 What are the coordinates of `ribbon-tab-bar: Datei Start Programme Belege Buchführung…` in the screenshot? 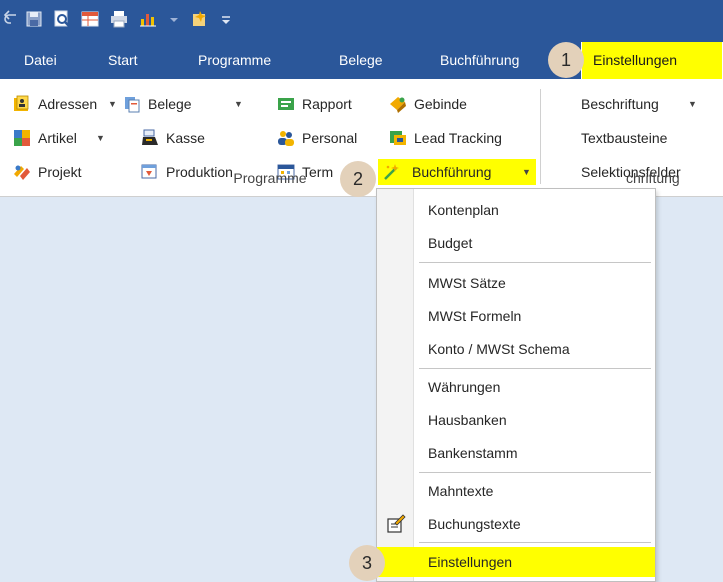 It's located at (361, 60).